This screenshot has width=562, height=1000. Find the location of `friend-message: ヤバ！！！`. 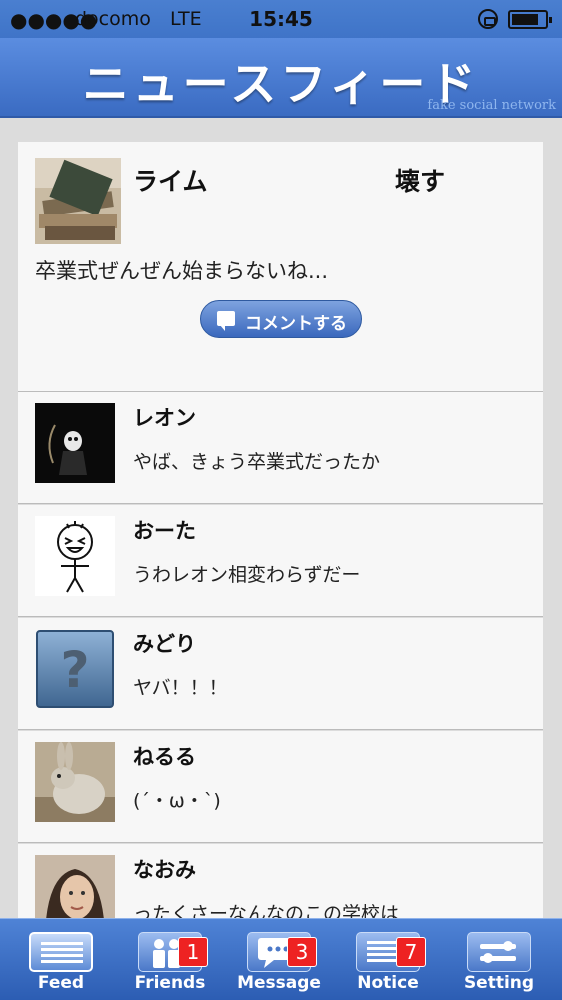

friend-message: ヤバ！！！ is located at coordinates (180, 688).